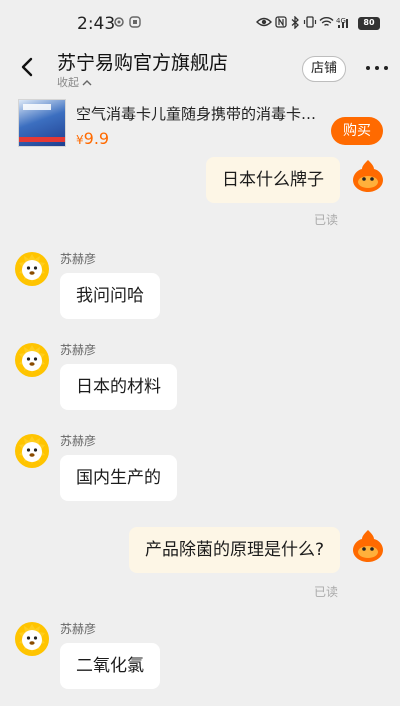 The width and height of the screenshot is (400, 706). What do you see at coordinates (110, 296) in the screenshot?
I see `message-bubble-incoming: 我问问哈` at bounding box center [110, 296].